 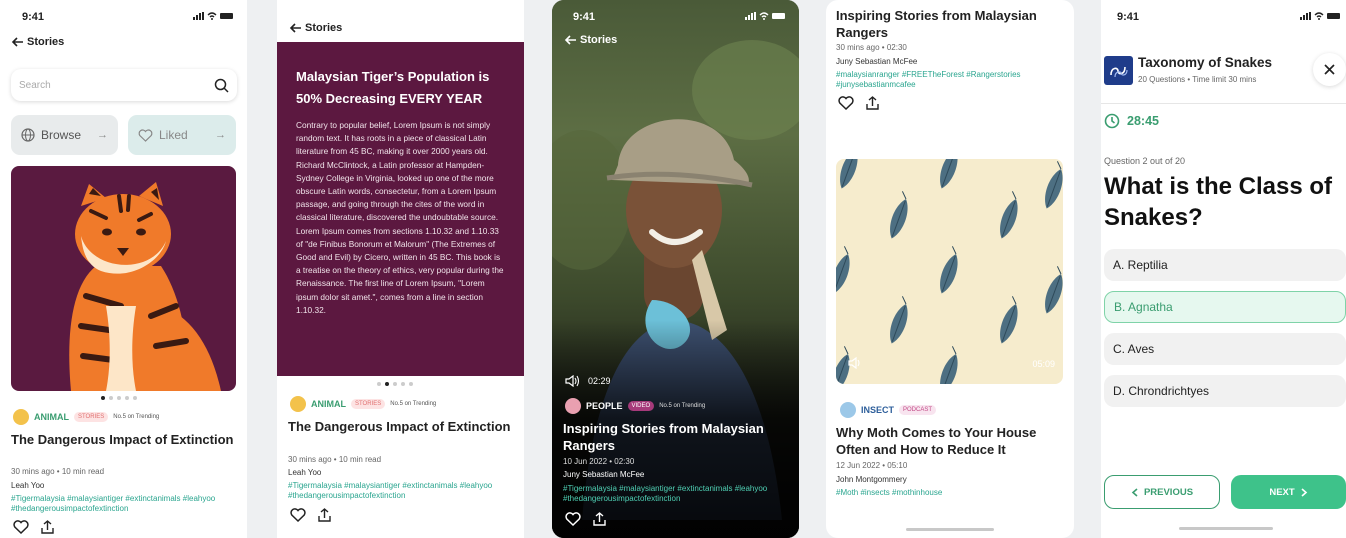 What do you see at coordinates (1223, 103) in the screenshot?
I see `header-divider` at bounding box center [1223, 103].